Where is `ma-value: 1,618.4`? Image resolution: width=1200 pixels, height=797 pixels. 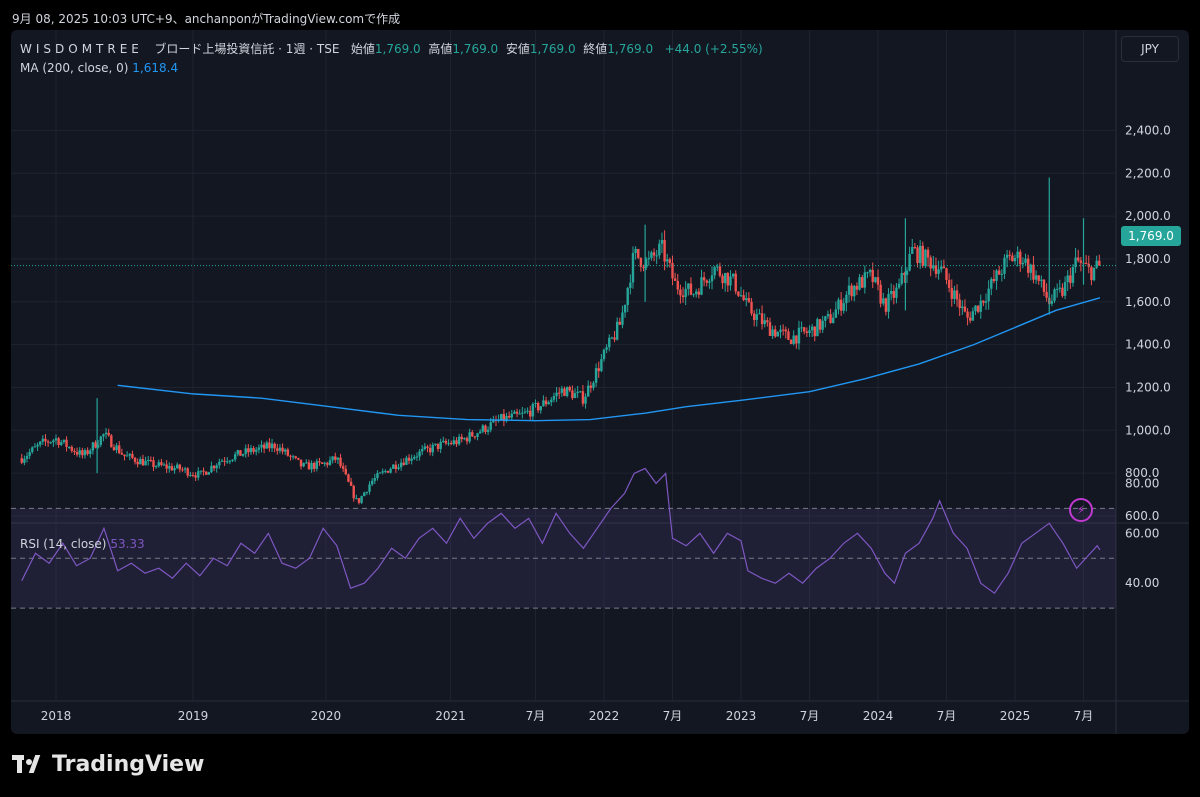 ma-value: 1,618.4 is located at coordinates (155, 68).